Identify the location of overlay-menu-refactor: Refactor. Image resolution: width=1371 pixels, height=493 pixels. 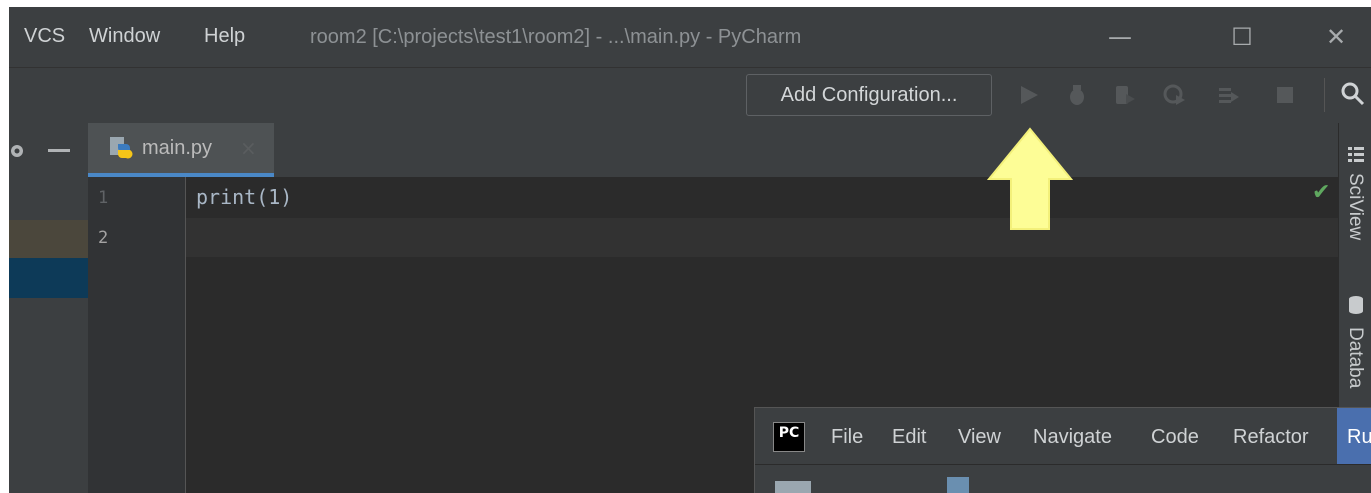
(1271, 437).